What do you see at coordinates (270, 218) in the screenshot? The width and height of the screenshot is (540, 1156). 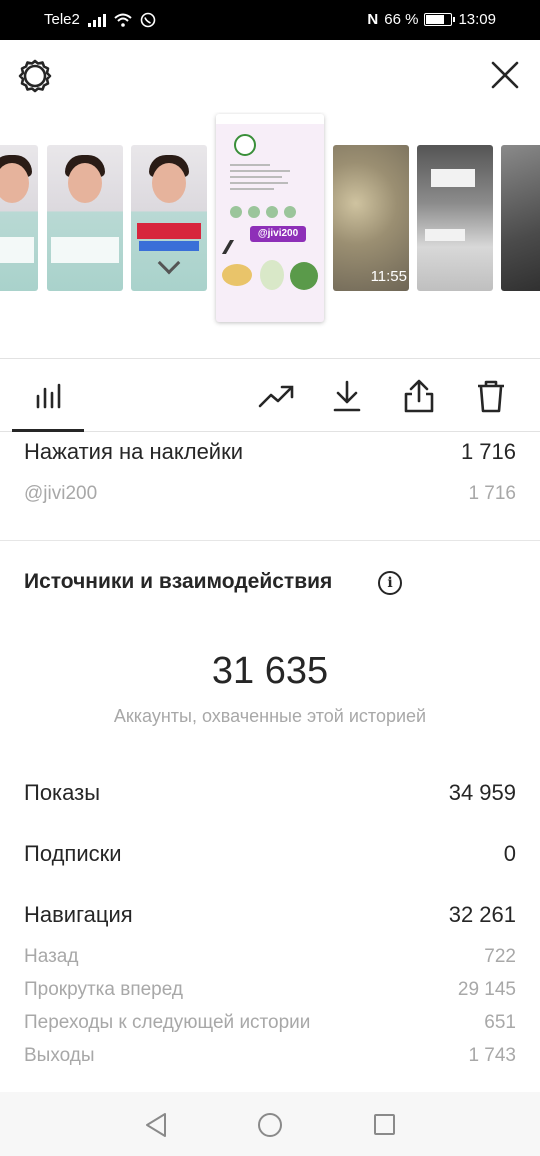 I see `selected-story-thumbnail: @jivi200` at bounding box center [270, 218].